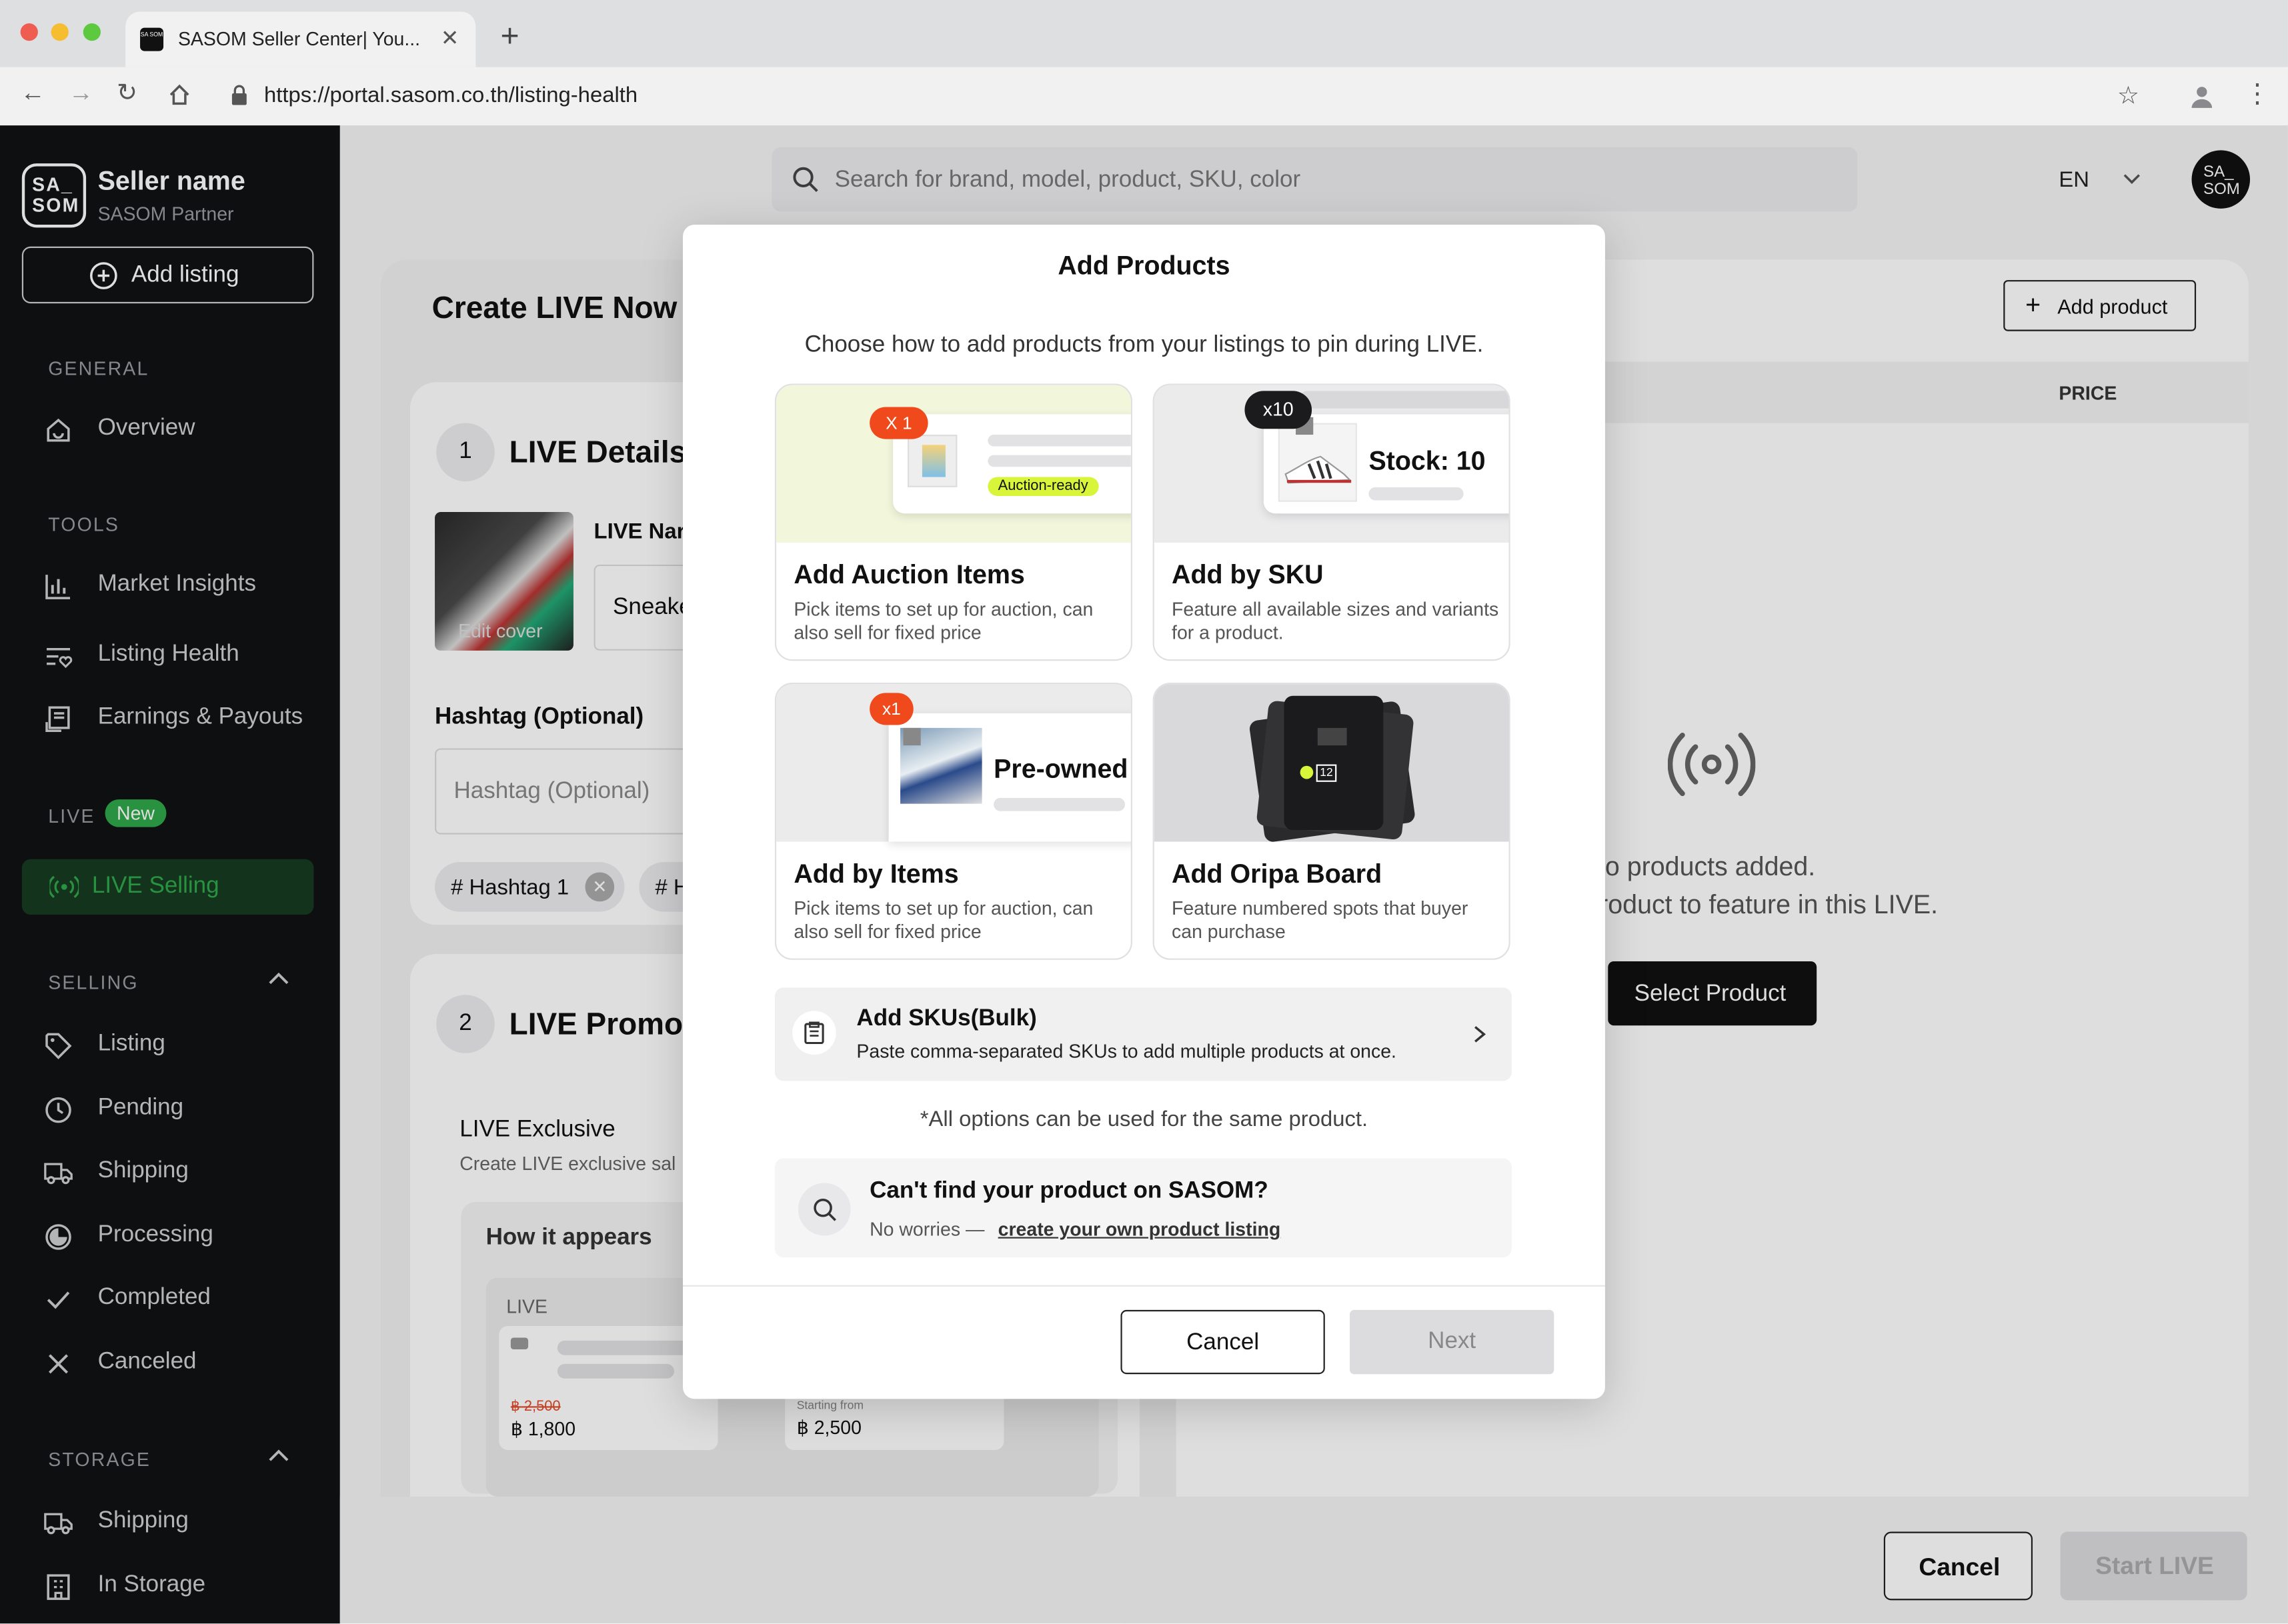  I want to click on reload-icon: ↻, so click(127, 93).